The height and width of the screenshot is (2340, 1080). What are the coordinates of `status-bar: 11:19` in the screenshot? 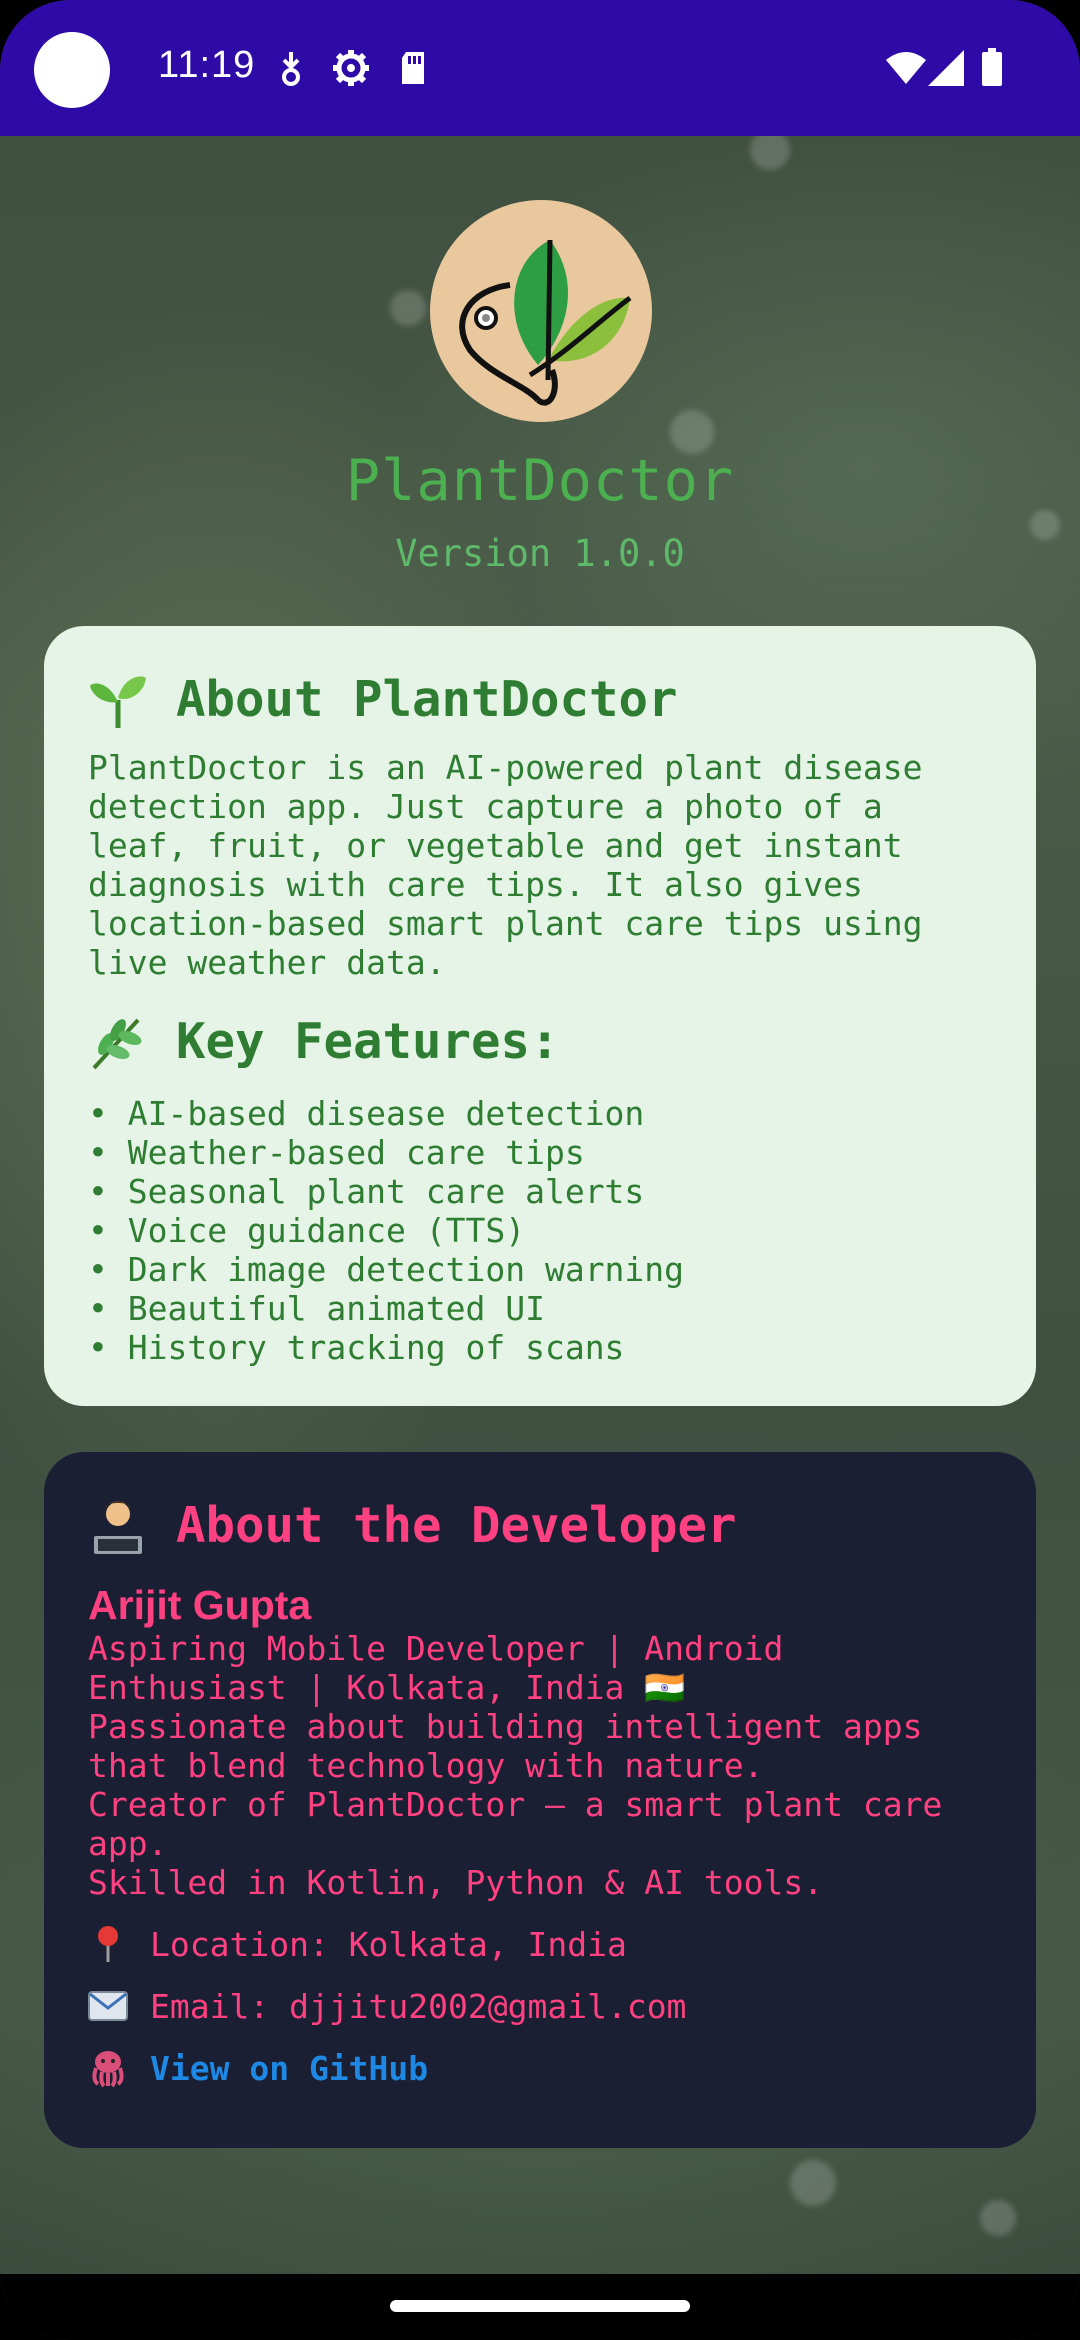 It's located at (540, 68).